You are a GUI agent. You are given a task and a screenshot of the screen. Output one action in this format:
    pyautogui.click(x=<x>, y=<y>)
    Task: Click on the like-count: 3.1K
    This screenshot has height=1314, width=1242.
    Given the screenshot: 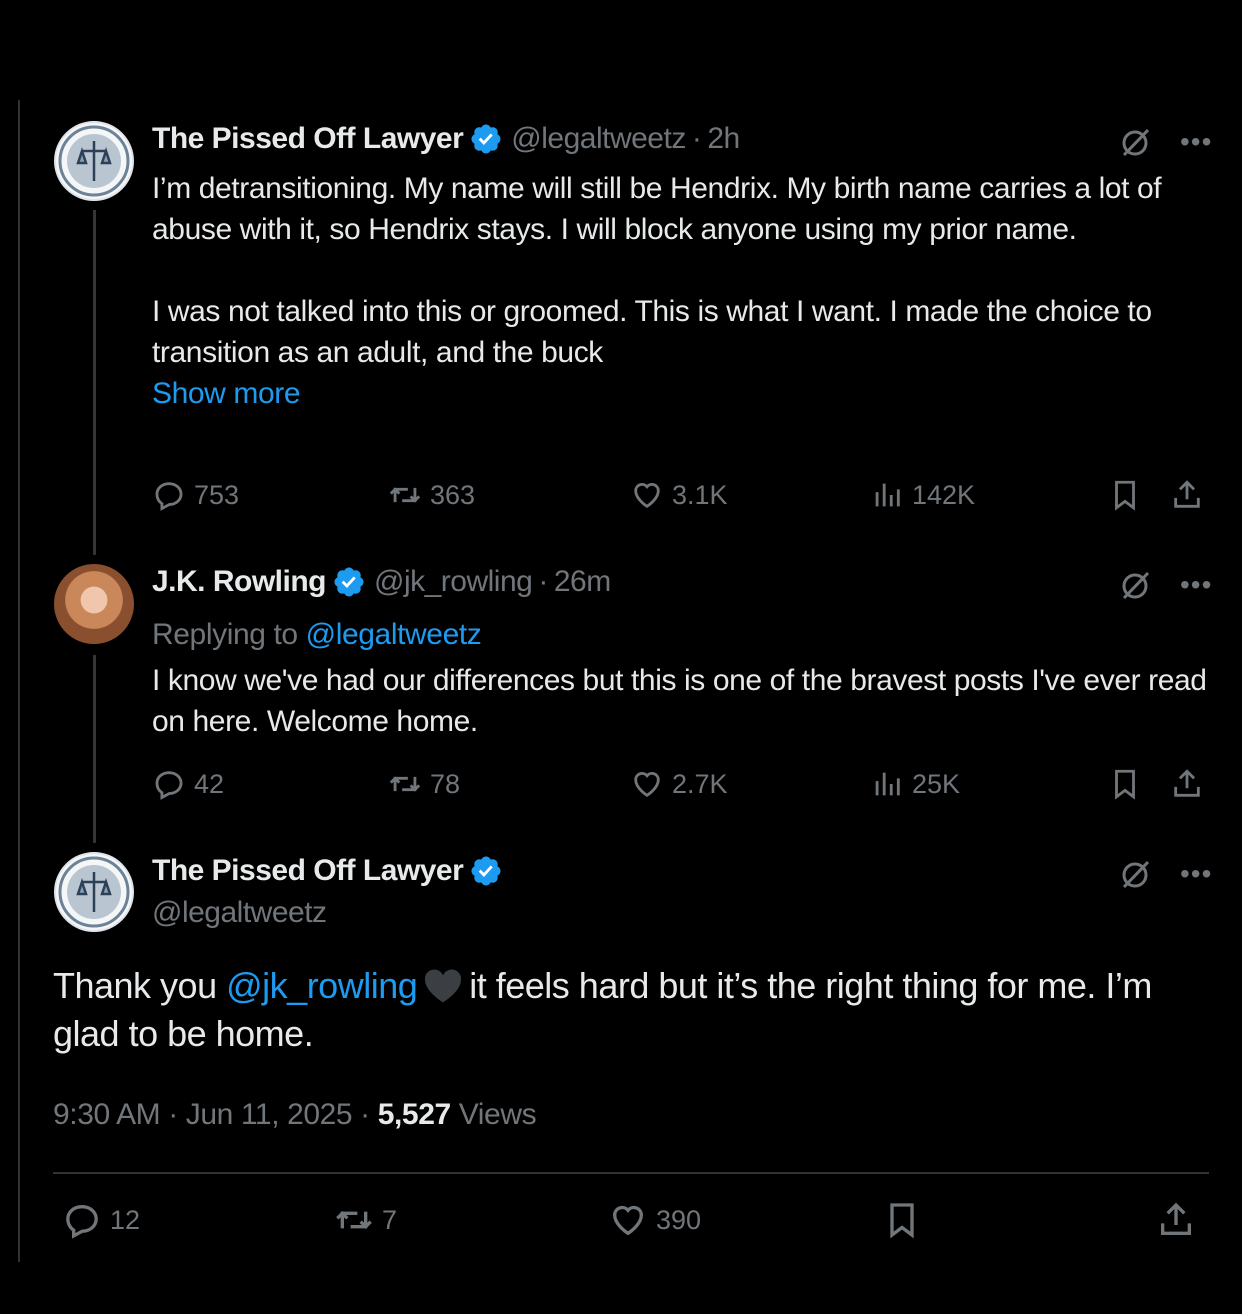 What is the action you would take?
    pyautogui.click(x=700, y=494)
    